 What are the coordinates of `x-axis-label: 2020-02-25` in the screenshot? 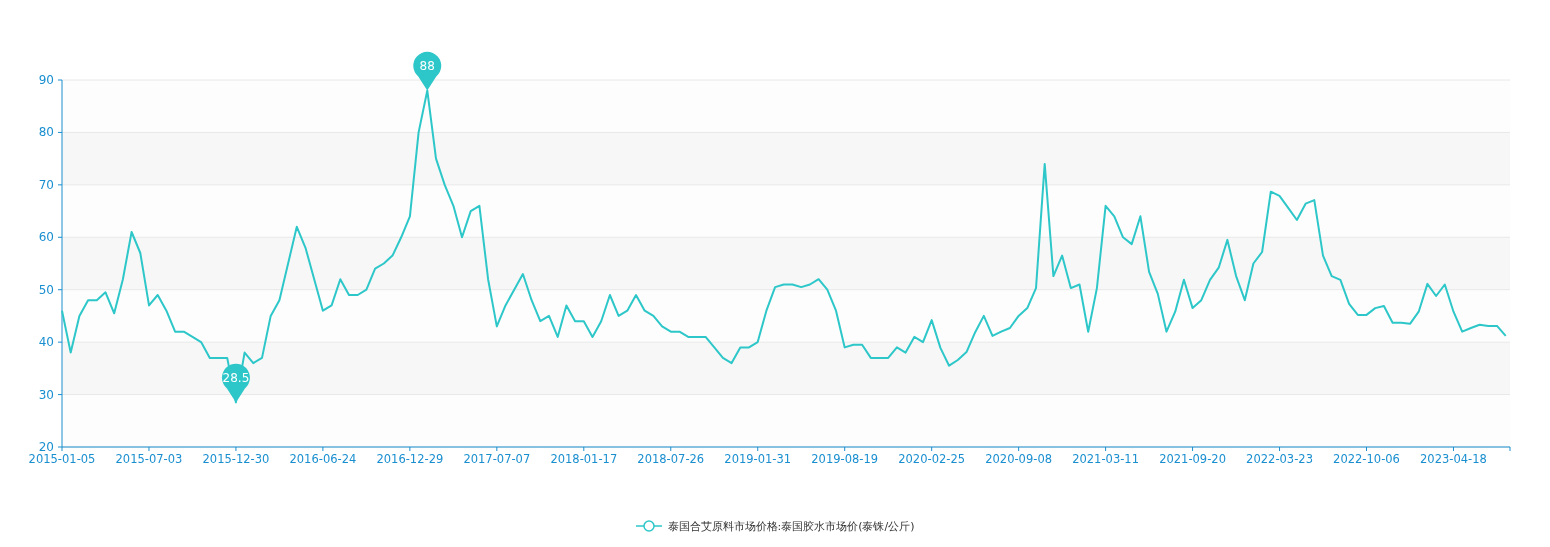 It's located at (932, 459).